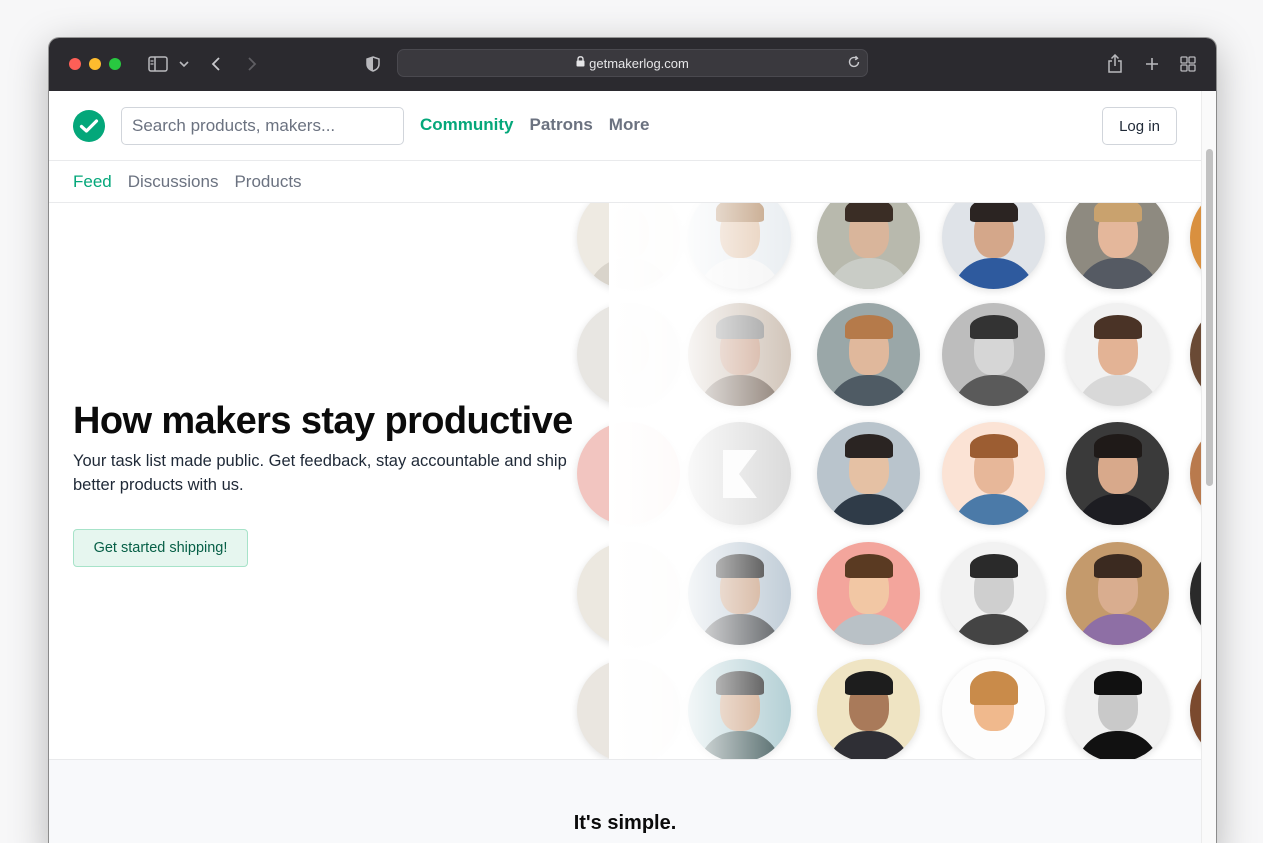 The image size is (1263, 843). What do you see at coordinates (625, 801) in the screenshot?
I see `simple-section: It's simple.` at bounding box center [625, 801].